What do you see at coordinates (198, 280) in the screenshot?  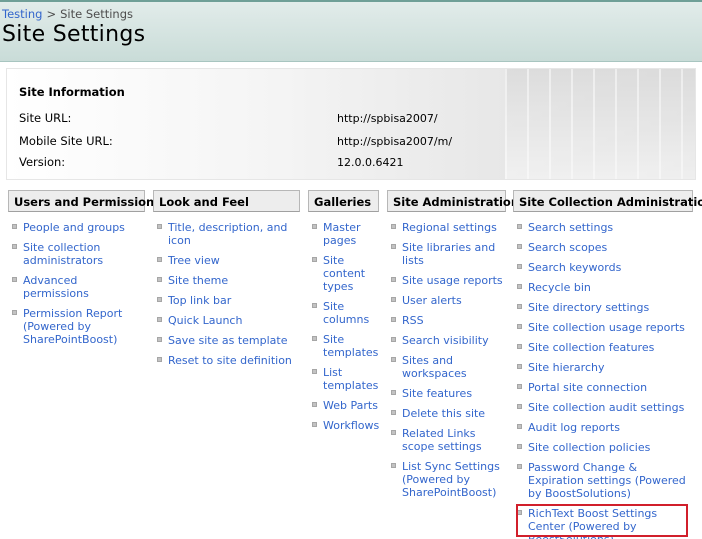 I see `settings-link: Site theme` at bounding box center [198, 280].